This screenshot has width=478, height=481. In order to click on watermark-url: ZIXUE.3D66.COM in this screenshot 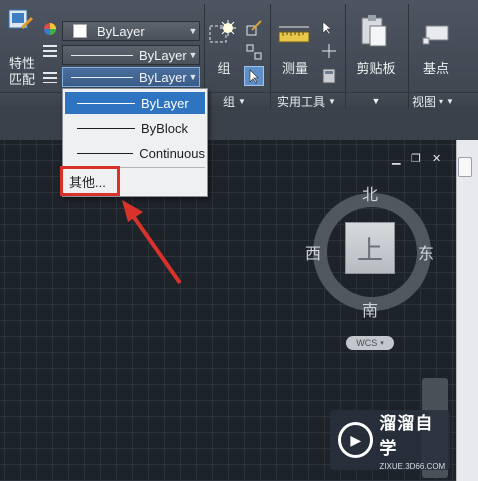, I will do `click(412, 466)`.